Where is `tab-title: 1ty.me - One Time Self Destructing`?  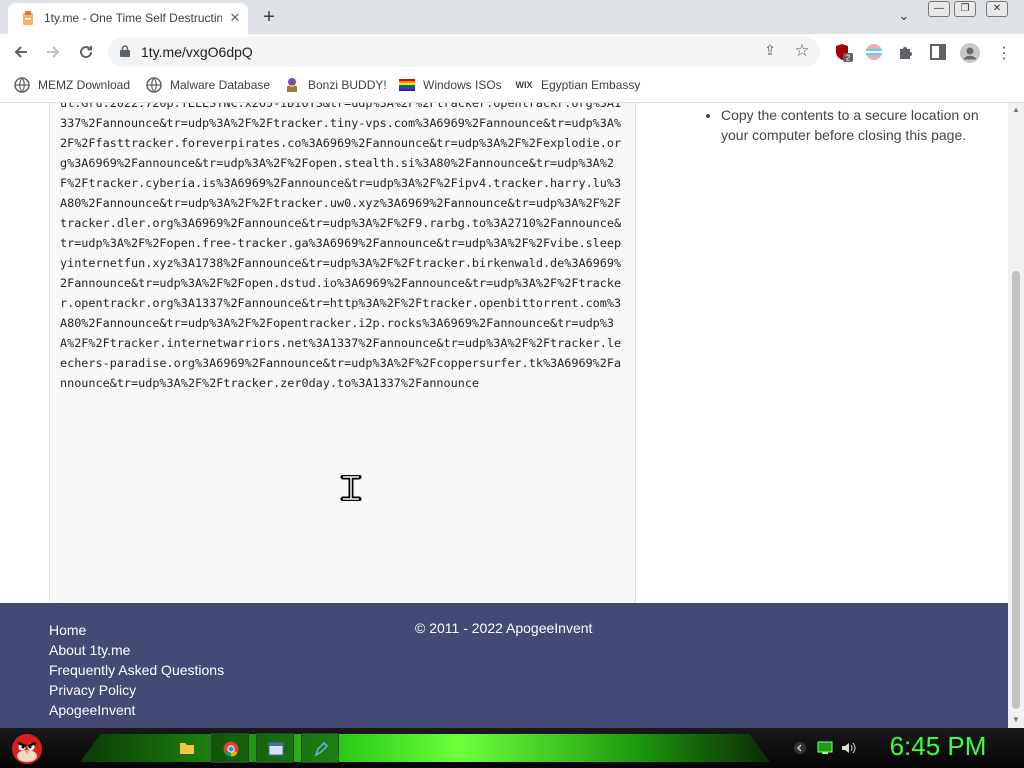
tab-title: 1ty.me - One Time Self Destructing is located at coordinates (133, 18).